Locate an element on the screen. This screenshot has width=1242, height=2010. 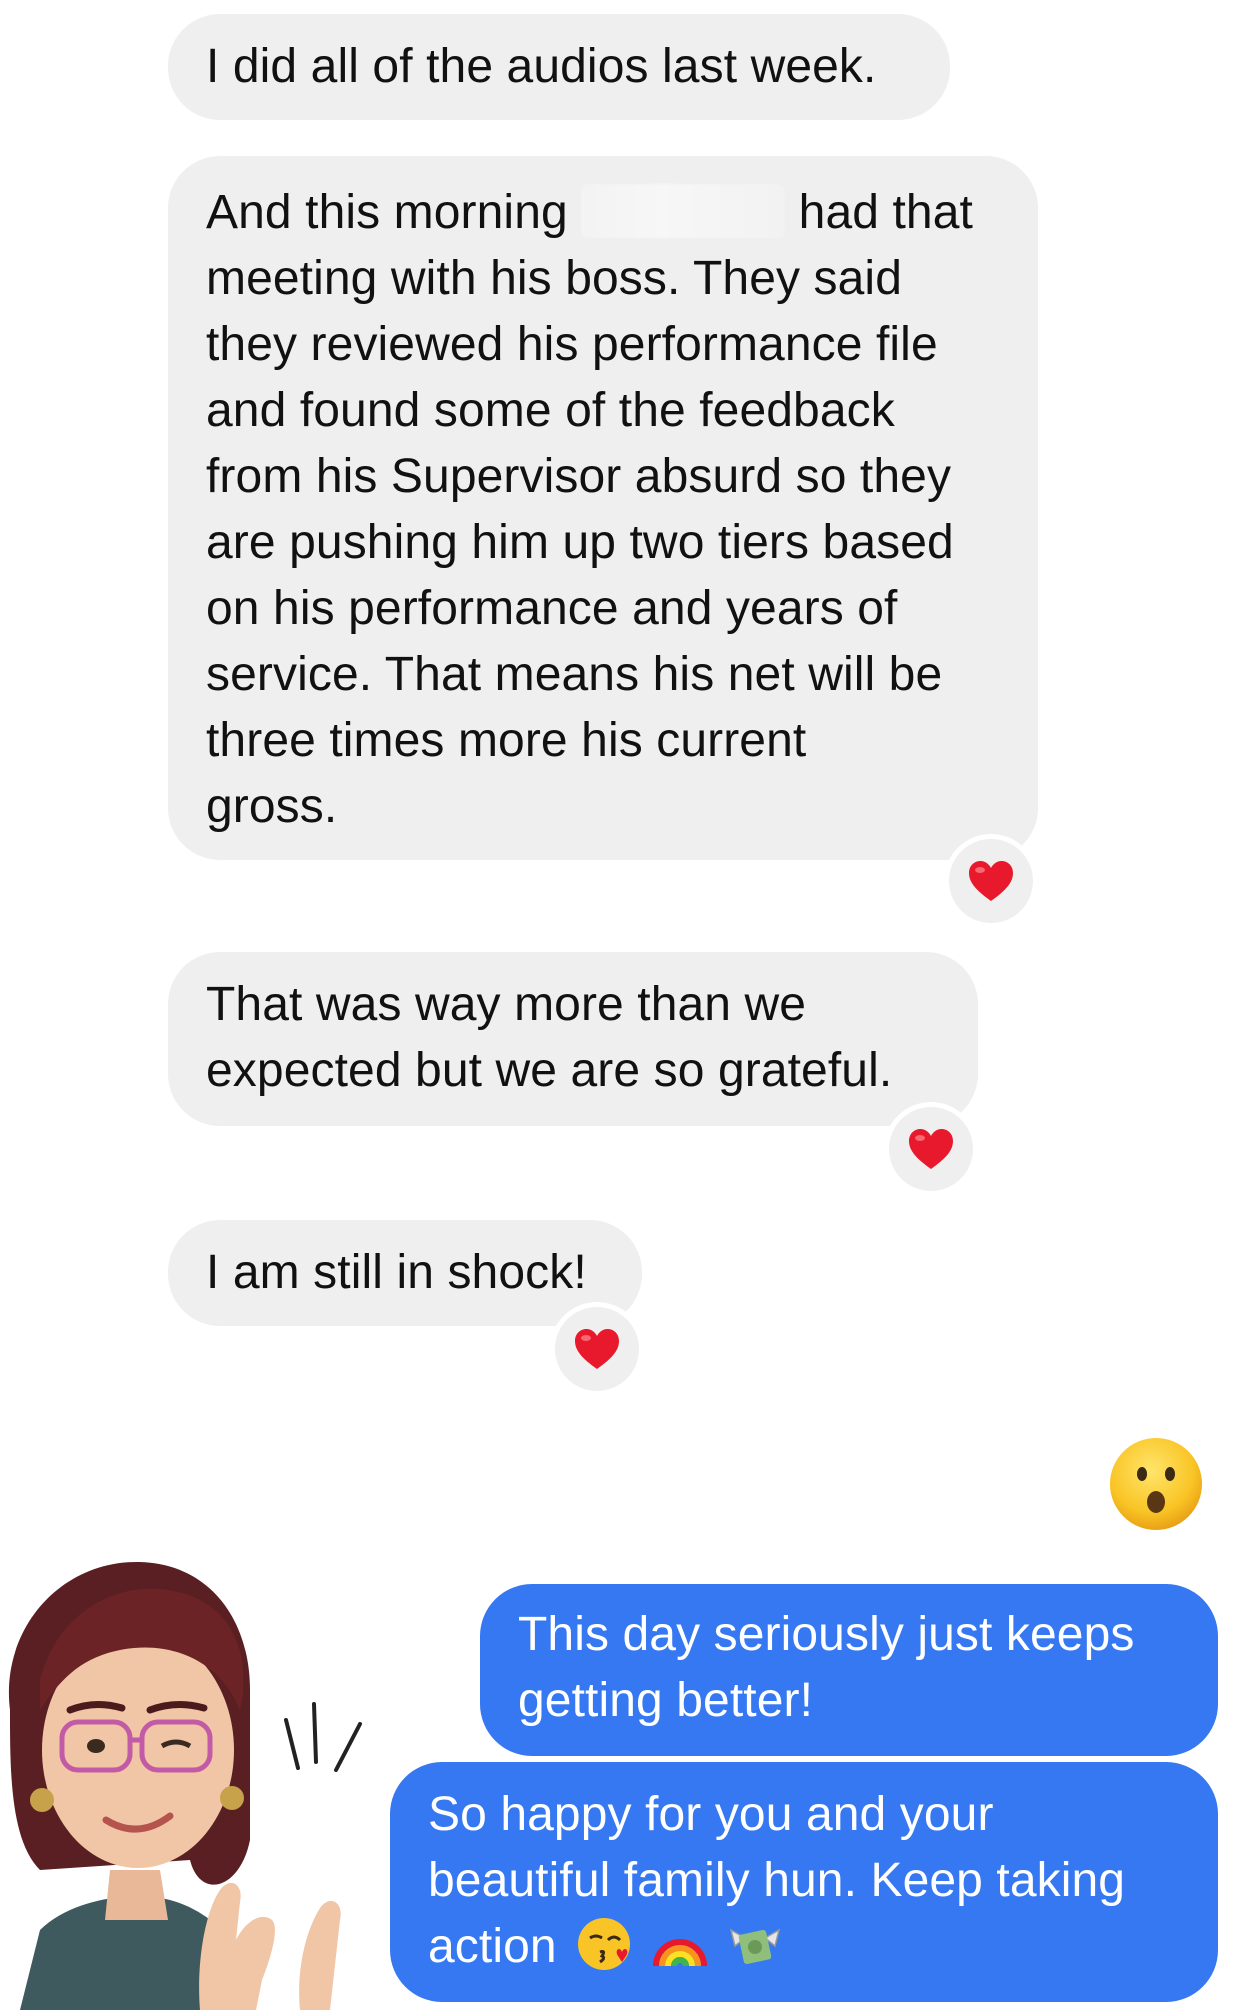
message-text-line: And this morning had that is located at coordinates (603, 213).